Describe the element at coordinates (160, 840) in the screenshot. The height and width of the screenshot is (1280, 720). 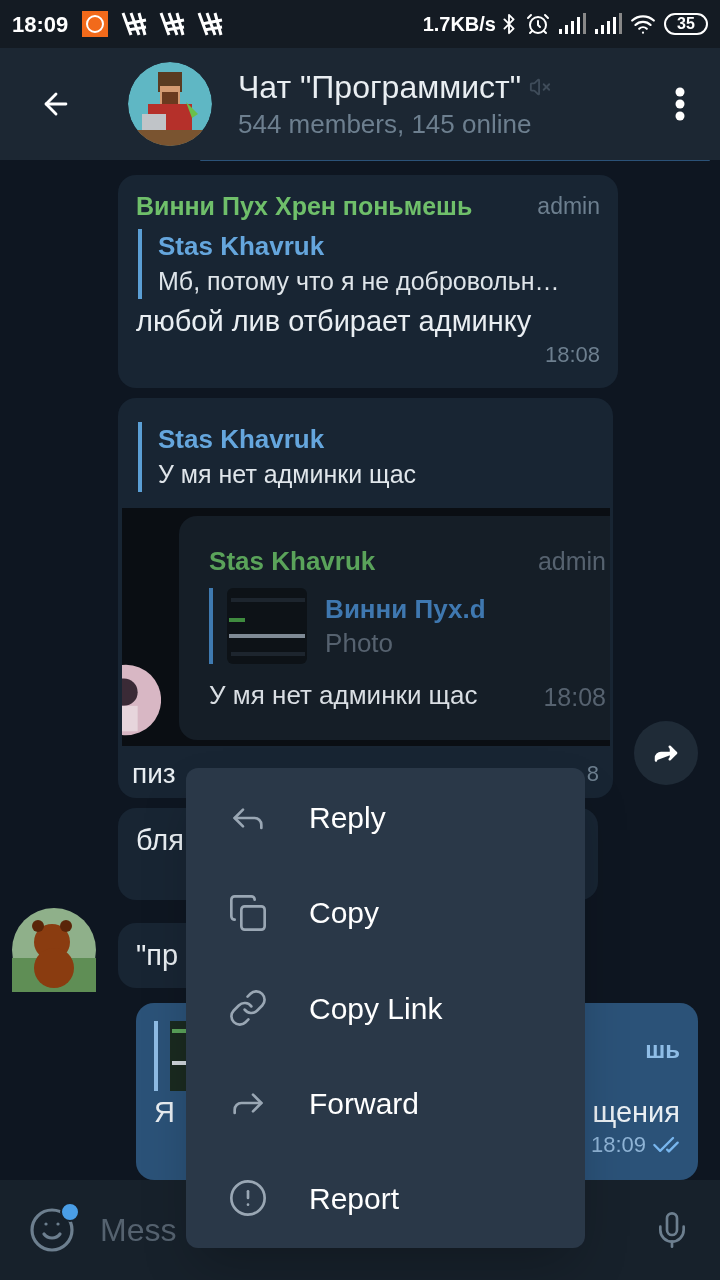
I see `message-text: бля` at that location.